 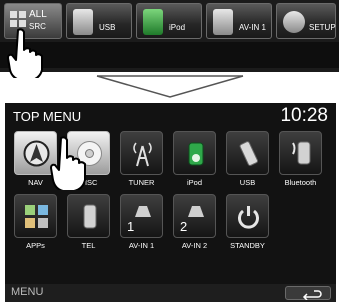 I want to click on av-in1-source-label: AV-IN 1, so click(x=252, y=27).